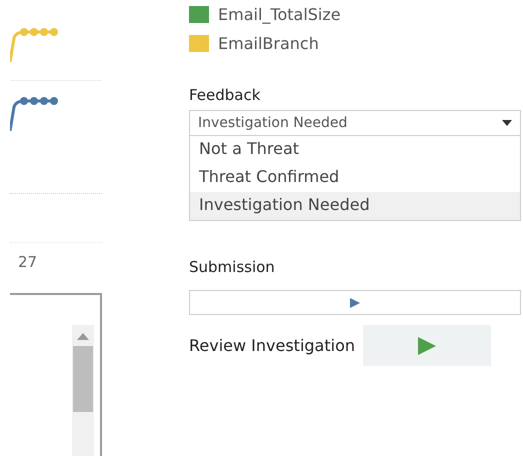 The width and height of the screenshot is (523, 456). I want to click on dropdown-option: Not a Threat, so click(355, 150).